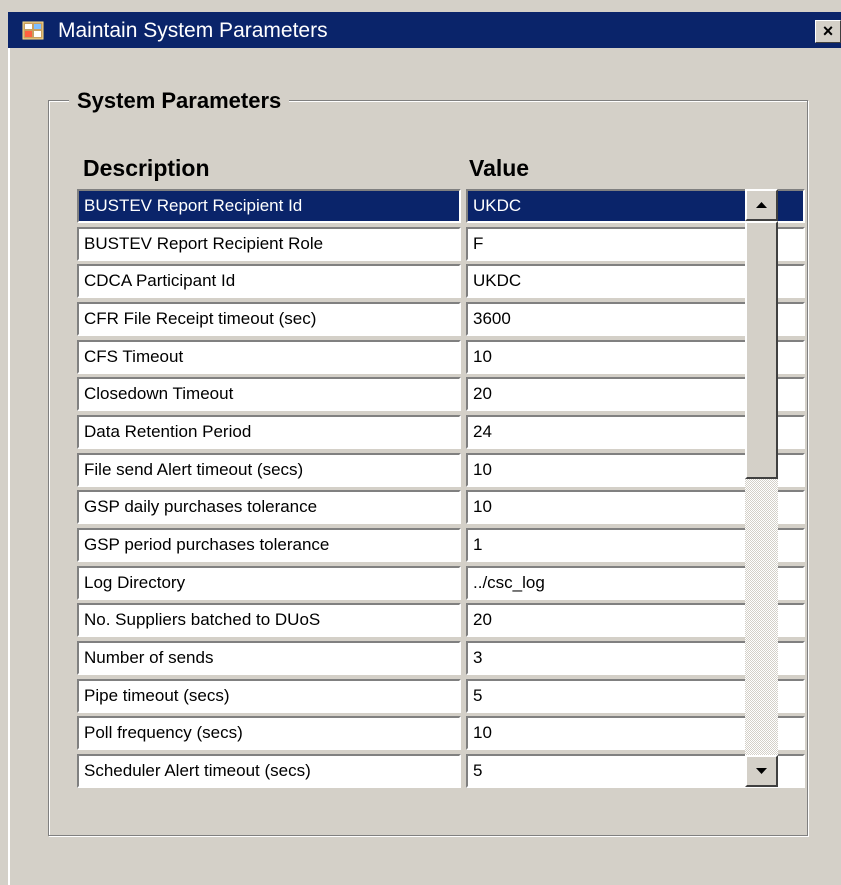 This screenshot has width=841, height=885. I want to click on close-button: ×, so click(828, 31).